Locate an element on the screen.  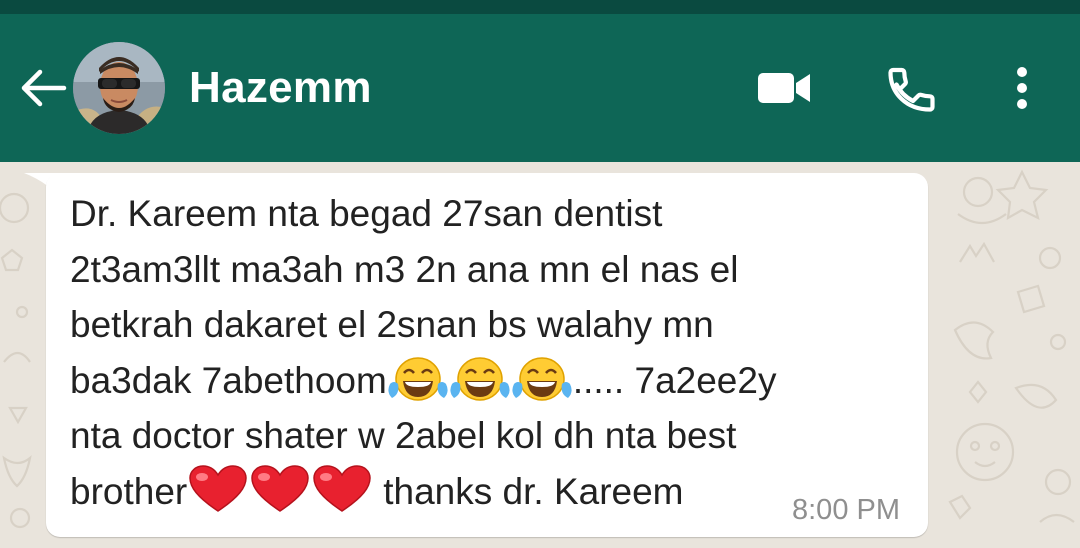
message-line-part: thanks dr. Kareem is located at coordinates (533, 491).